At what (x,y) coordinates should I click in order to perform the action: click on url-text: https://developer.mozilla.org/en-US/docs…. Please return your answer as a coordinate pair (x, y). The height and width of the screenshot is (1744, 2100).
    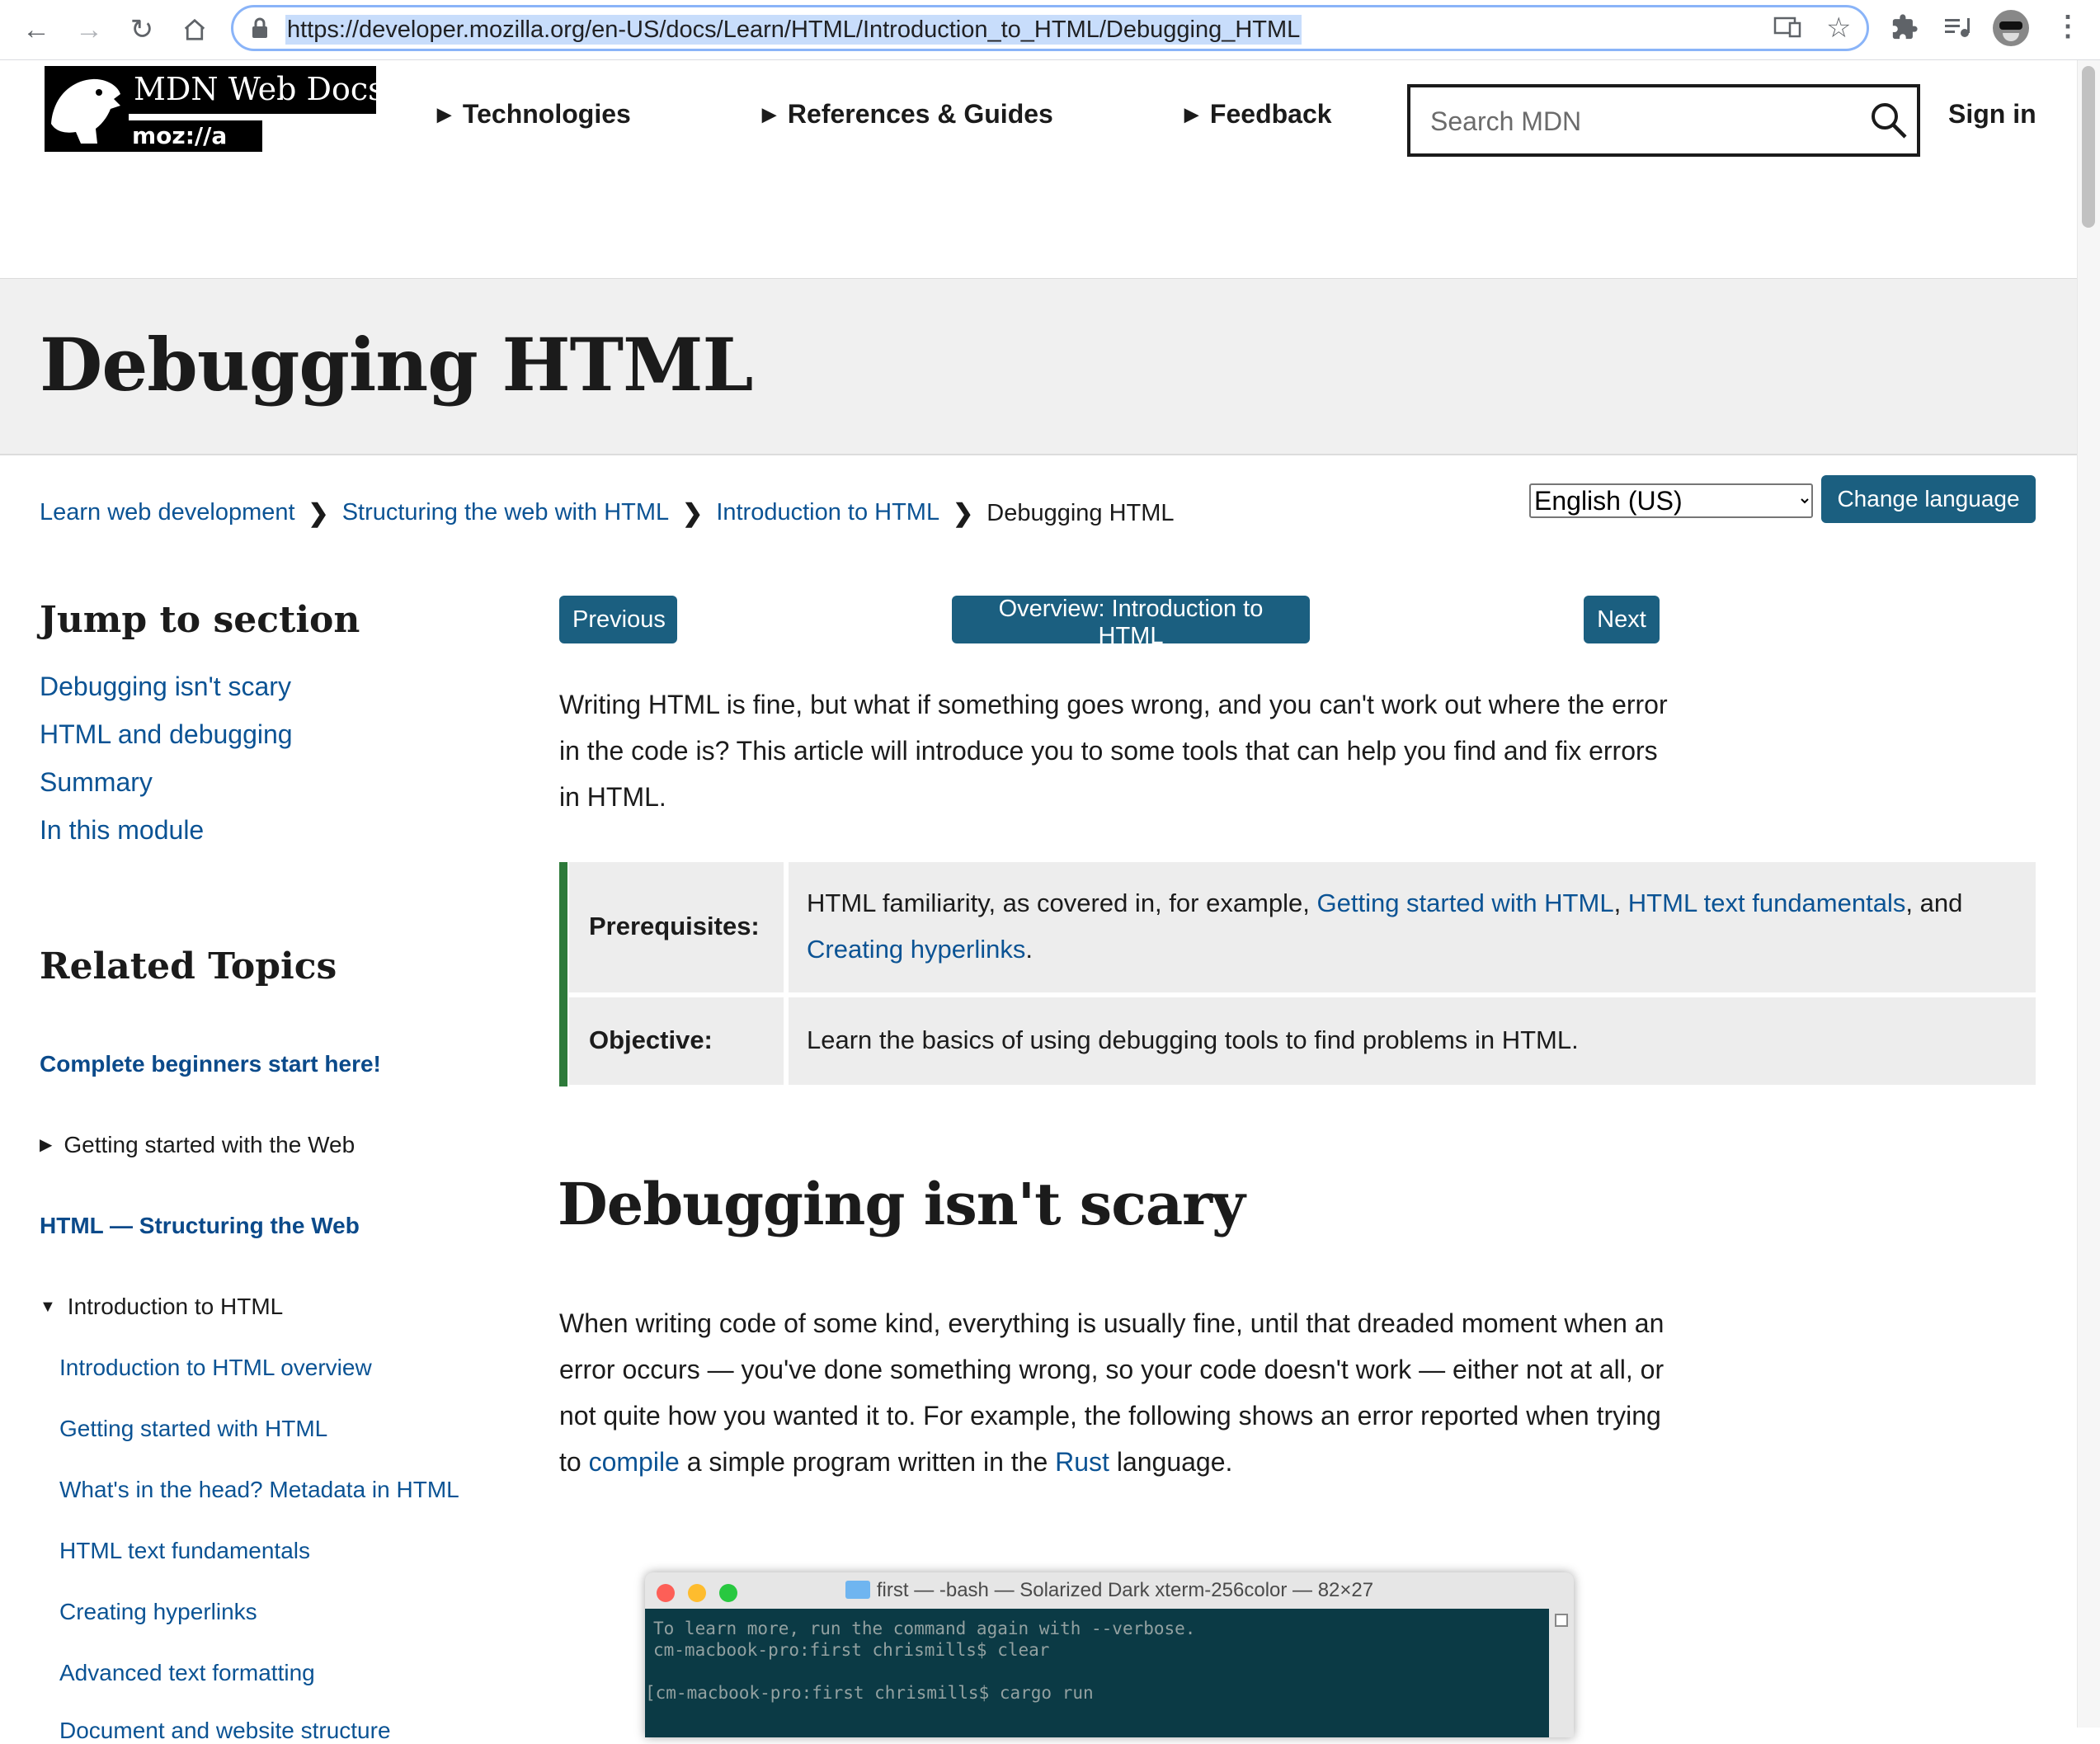
    Looking at the image, I should click on (794, 30).